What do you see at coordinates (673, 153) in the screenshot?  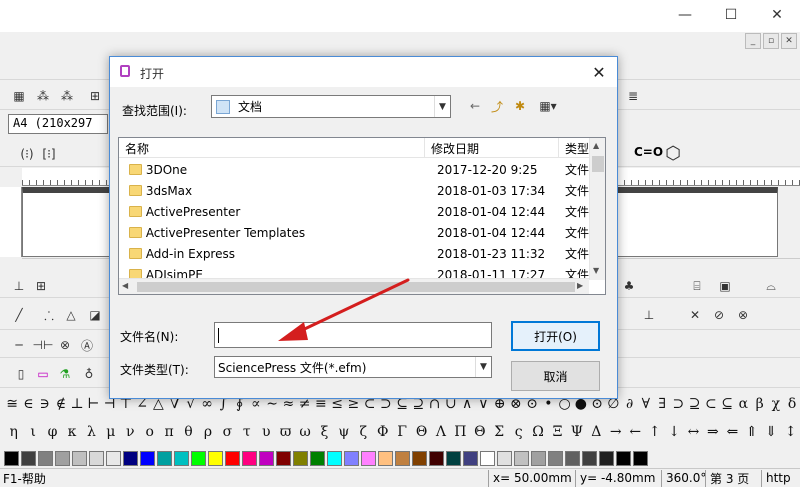 I see `hexagon-icon: ⬡` at bounding box center [673, 153].